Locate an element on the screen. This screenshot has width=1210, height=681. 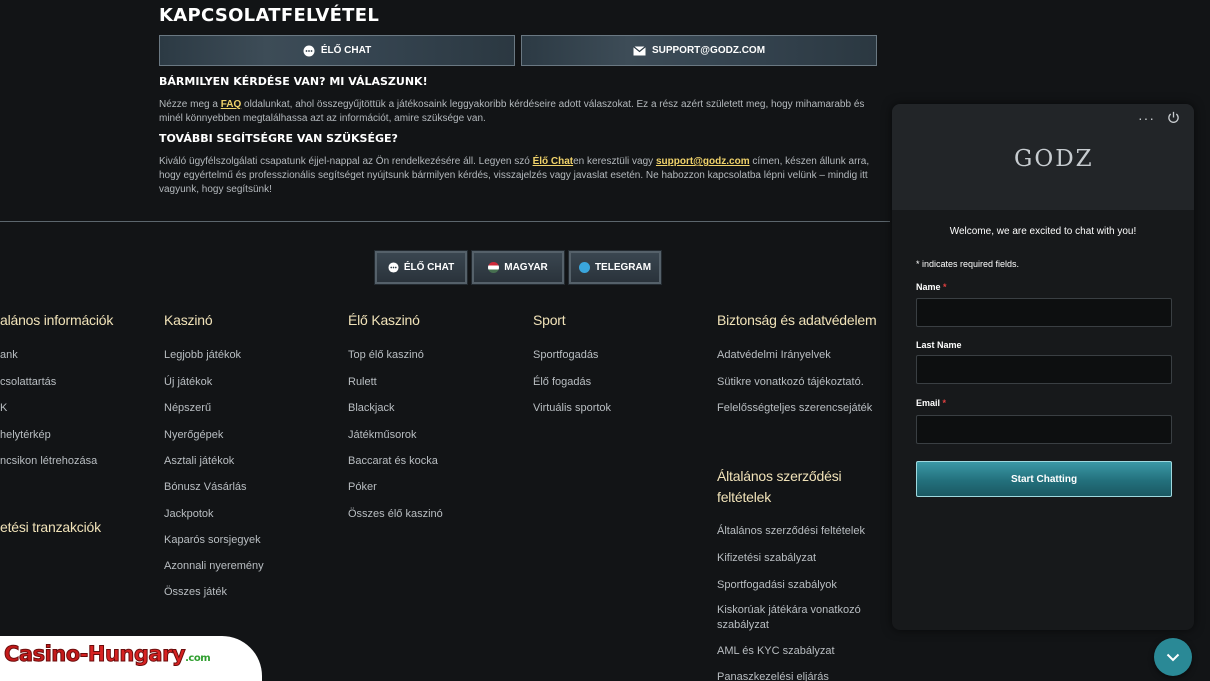
terms-link: Kifizetési szabályzat is located at coordinates (766, 558).